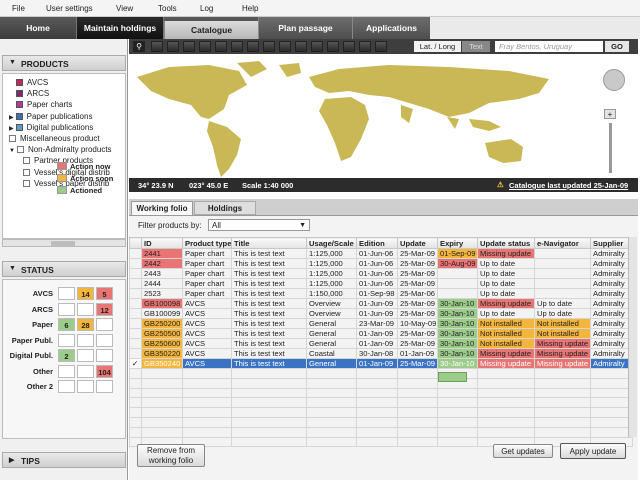 The image size is (640, 480). What do you see at coordinates (377, 243) in the screenshot?
I see `column-header: Edition` at bounding box center [377, 243].